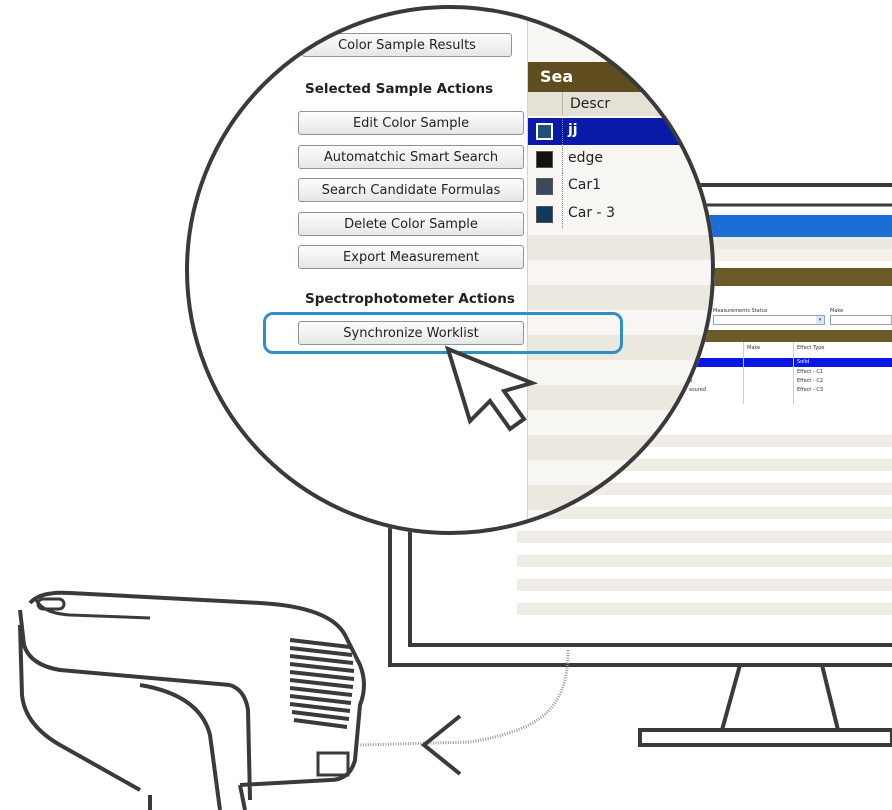  I want to click on button-label: Export Measurement, so click(411, 257).